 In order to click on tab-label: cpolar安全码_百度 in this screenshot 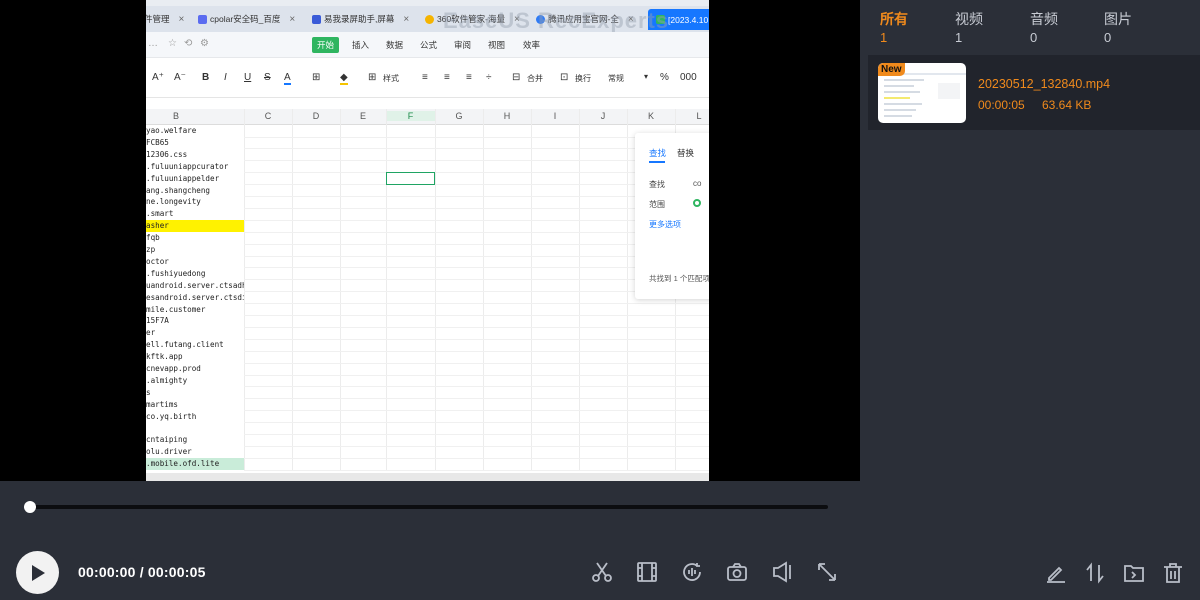, I will do `click(245, 19)`.